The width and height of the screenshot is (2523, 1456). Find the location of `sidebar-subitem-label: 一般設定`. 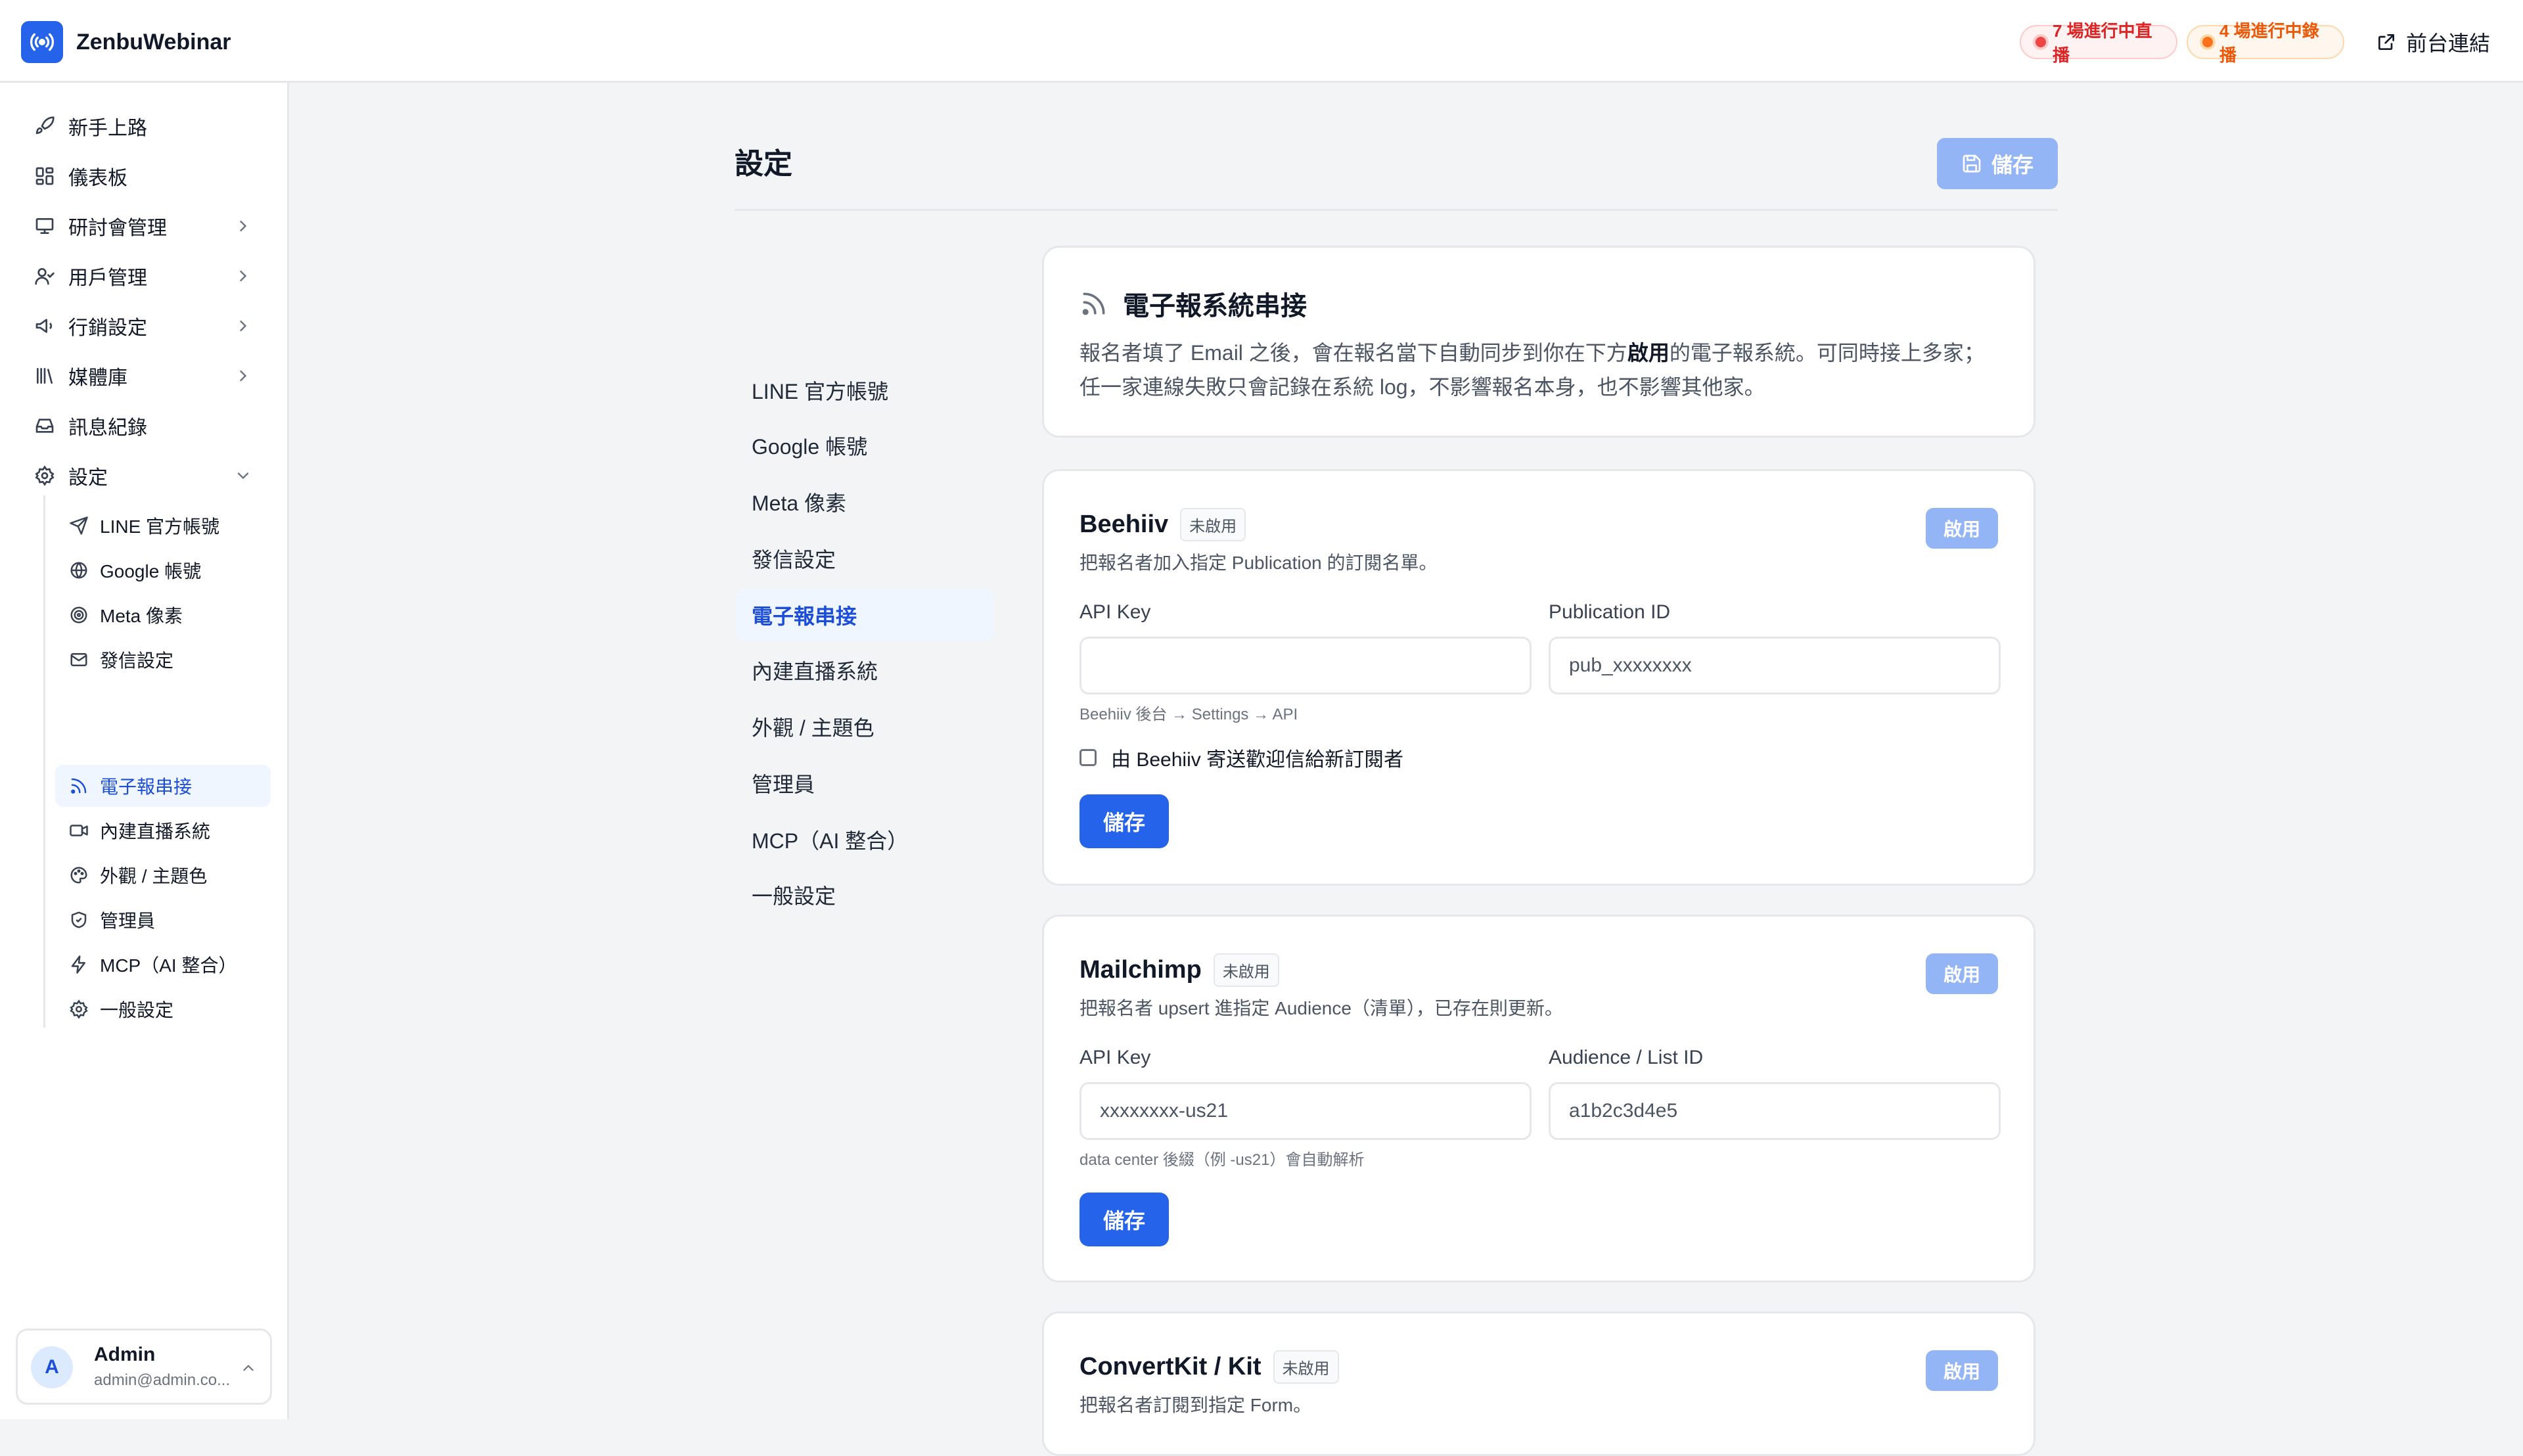

sidebar-subitem-label: 一般設定 is located at coordinates (137, 1010).